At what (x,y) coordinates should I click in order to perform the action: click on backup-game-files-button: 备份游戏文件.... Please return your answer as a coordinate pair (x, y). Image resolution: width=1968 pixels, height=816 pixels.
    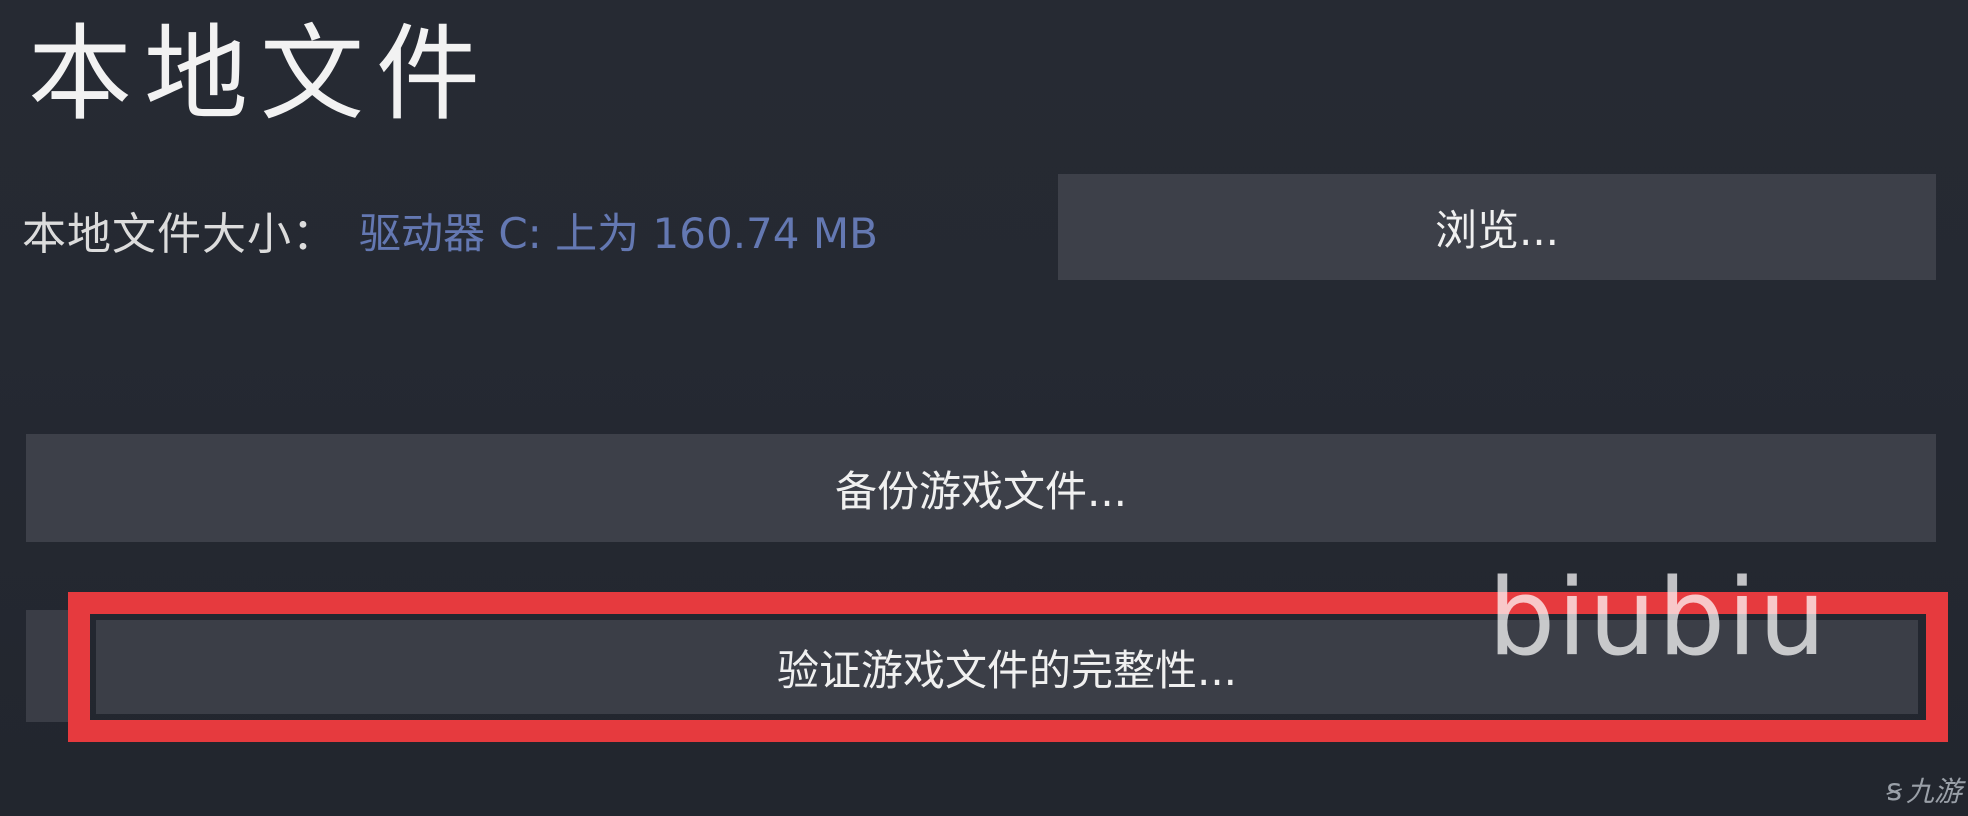
    Looking at the image, I should click on (981, 488).